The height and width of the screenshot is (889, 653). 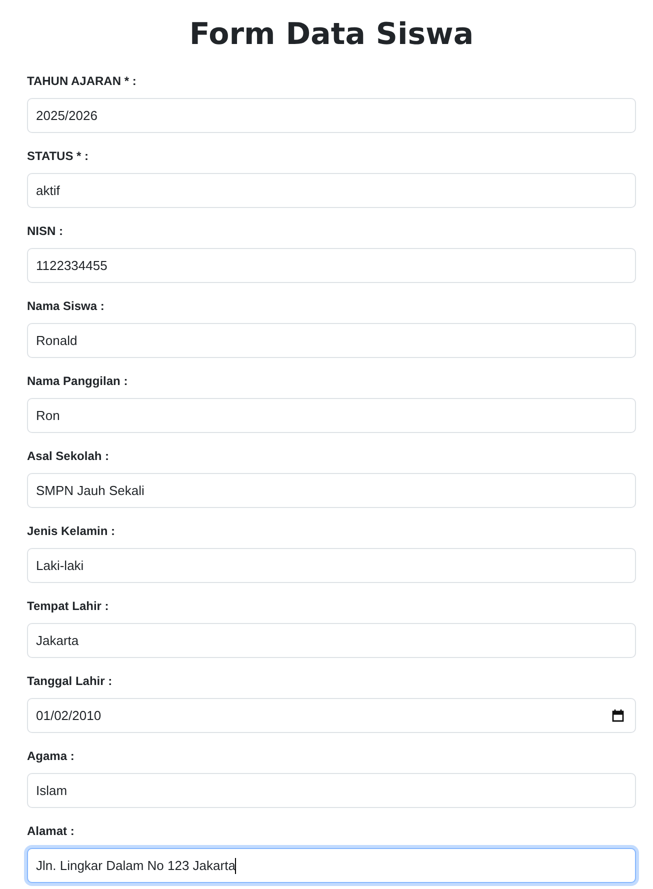 What do you see at coordinates (70, 681) in the screenshot?
I see `field-label: Tanggal Lahir :` at bounding box center [70, 681].